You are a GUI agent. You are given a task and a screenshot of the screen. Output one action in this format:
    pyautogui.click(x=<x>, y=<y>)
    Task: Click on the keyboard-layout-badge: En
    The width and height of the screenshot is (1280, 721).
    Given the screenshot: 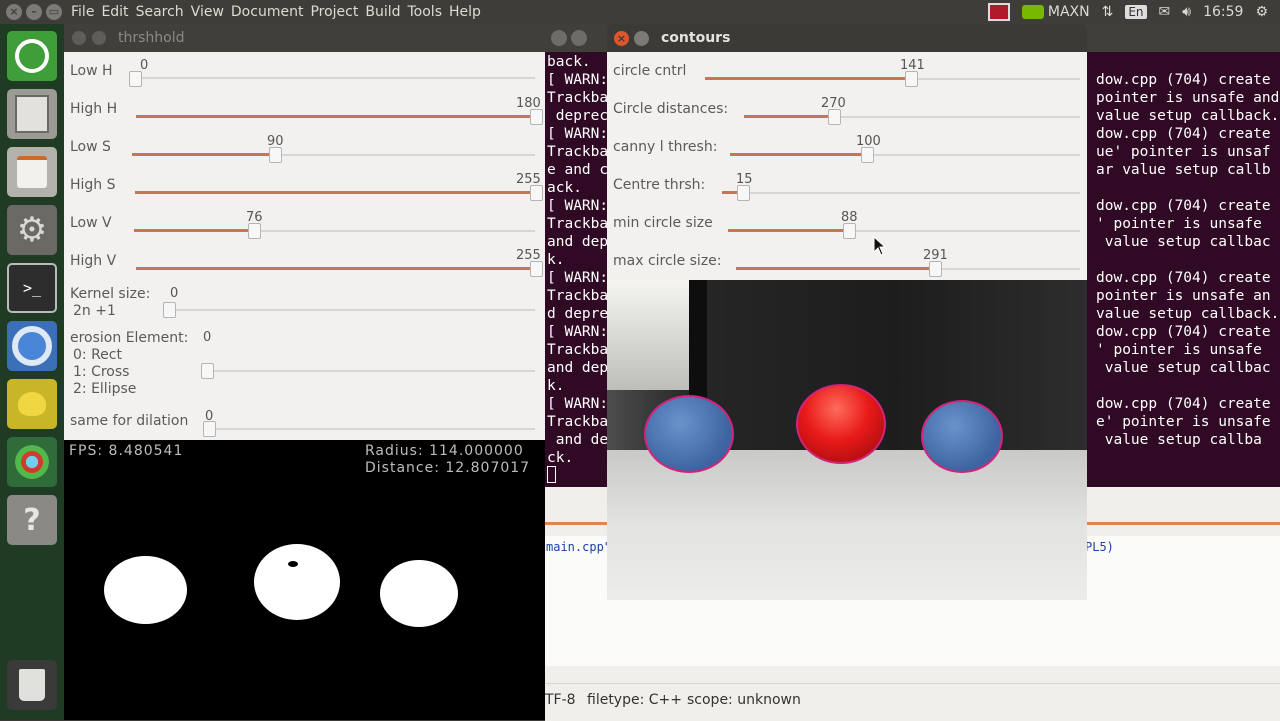 What is the action you would take?
    pyautogui.click(x=1136, y=12)
    